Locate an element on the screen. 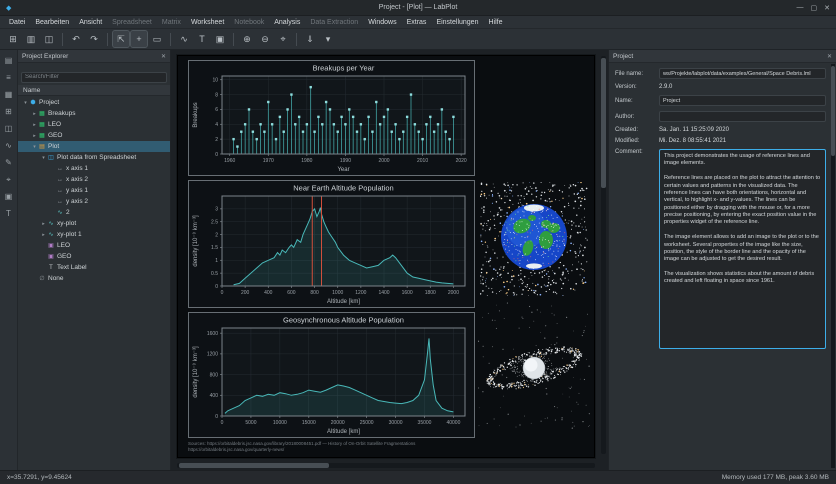 This screenshot has width=836, height=484. dock-matrix-icon: ⊞ is located at coordinates (8, 111).